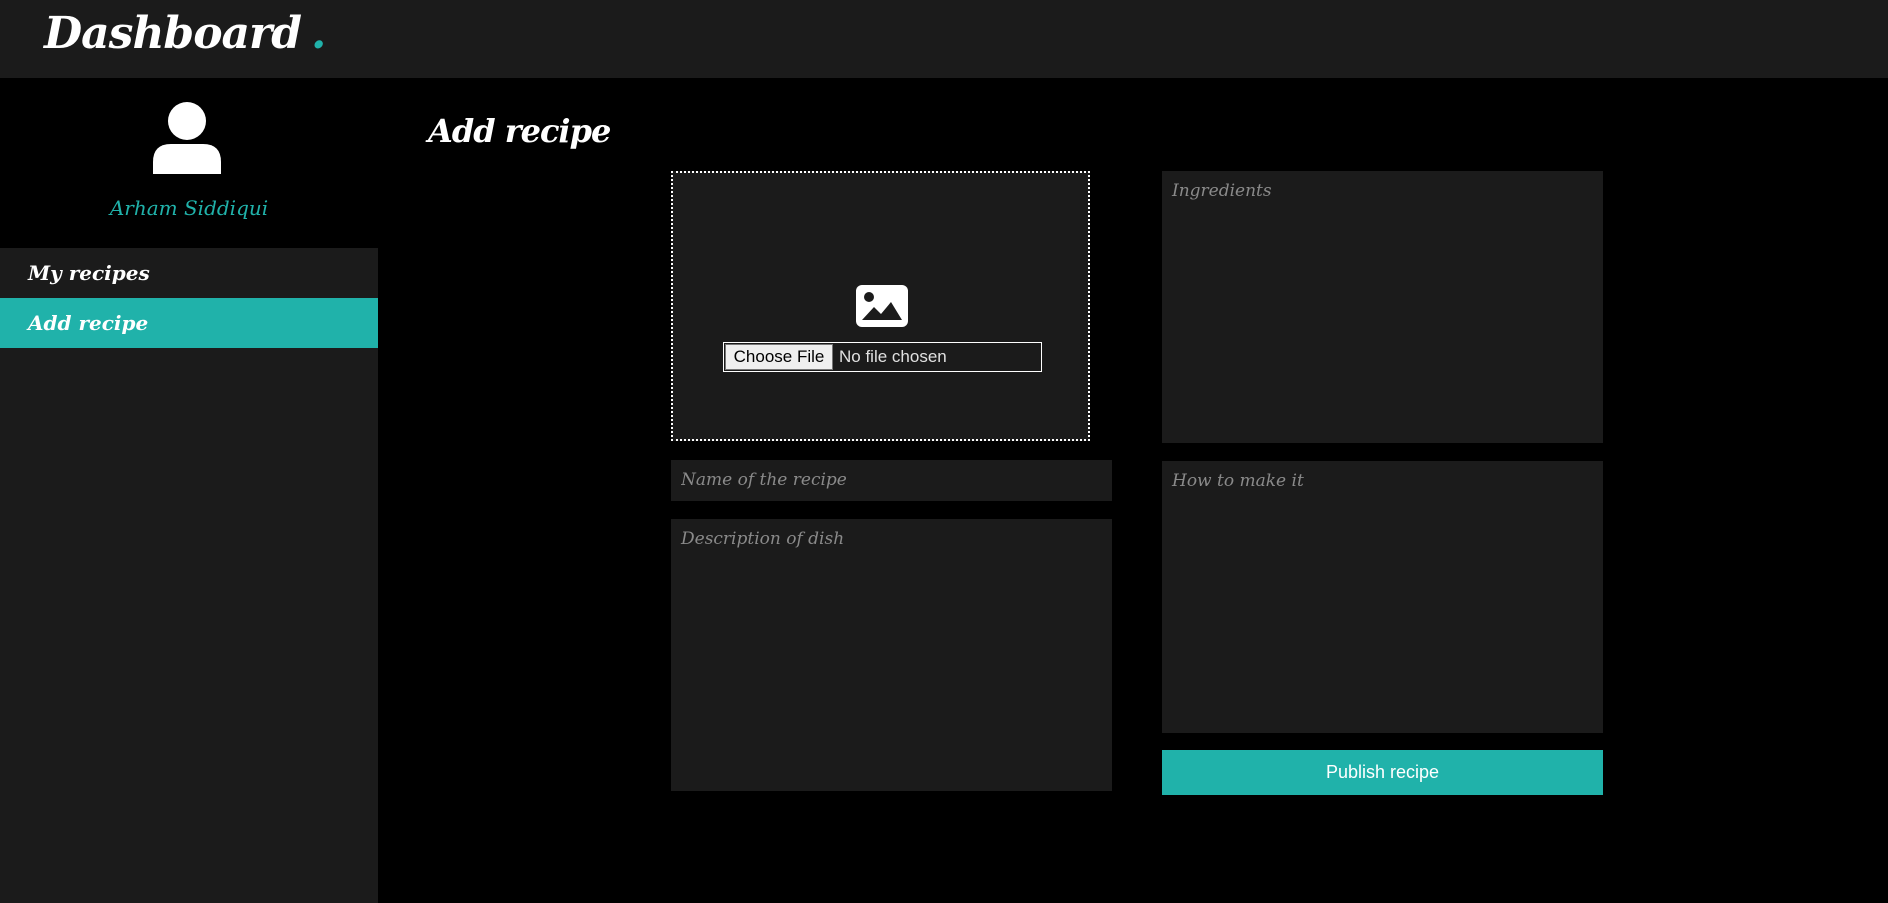  What do you see at coordinates (187, 138) in the screenshot?
I see `user-icon` at bounding box center [187, 138].